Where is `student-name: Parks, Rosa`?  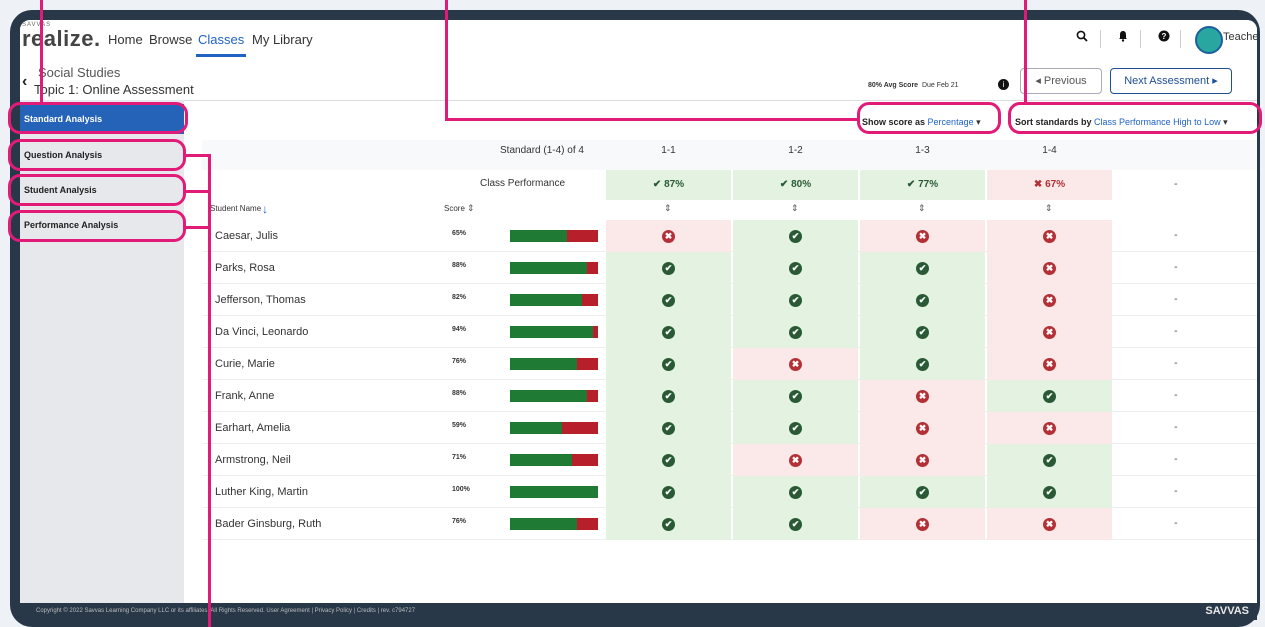
student-name: Parks, Rosa is located at coordinates (245, 268).